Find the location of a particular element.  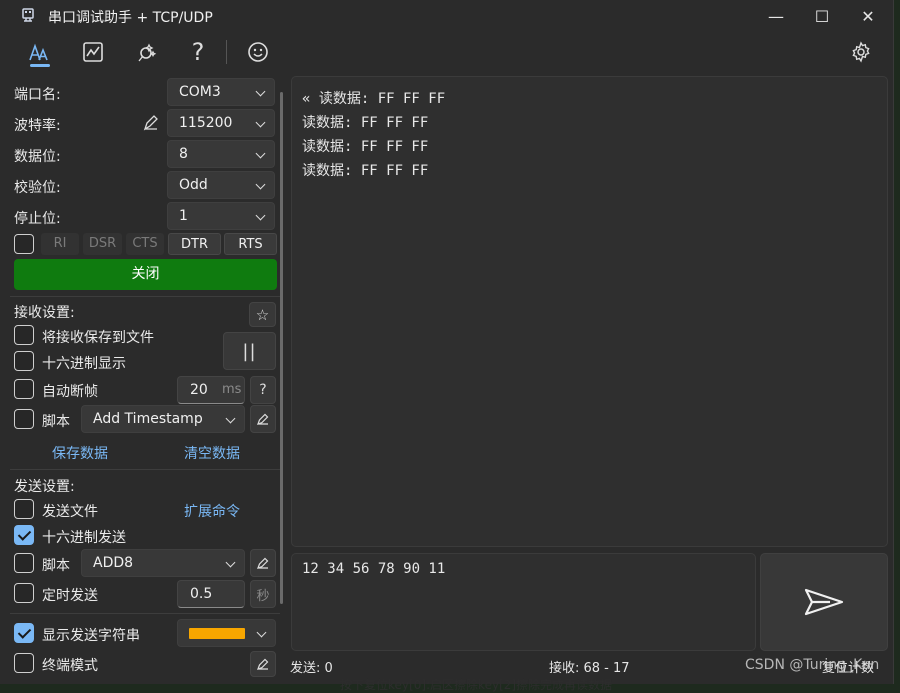

dtr-button: DTR is located at coordinates (194, 244).